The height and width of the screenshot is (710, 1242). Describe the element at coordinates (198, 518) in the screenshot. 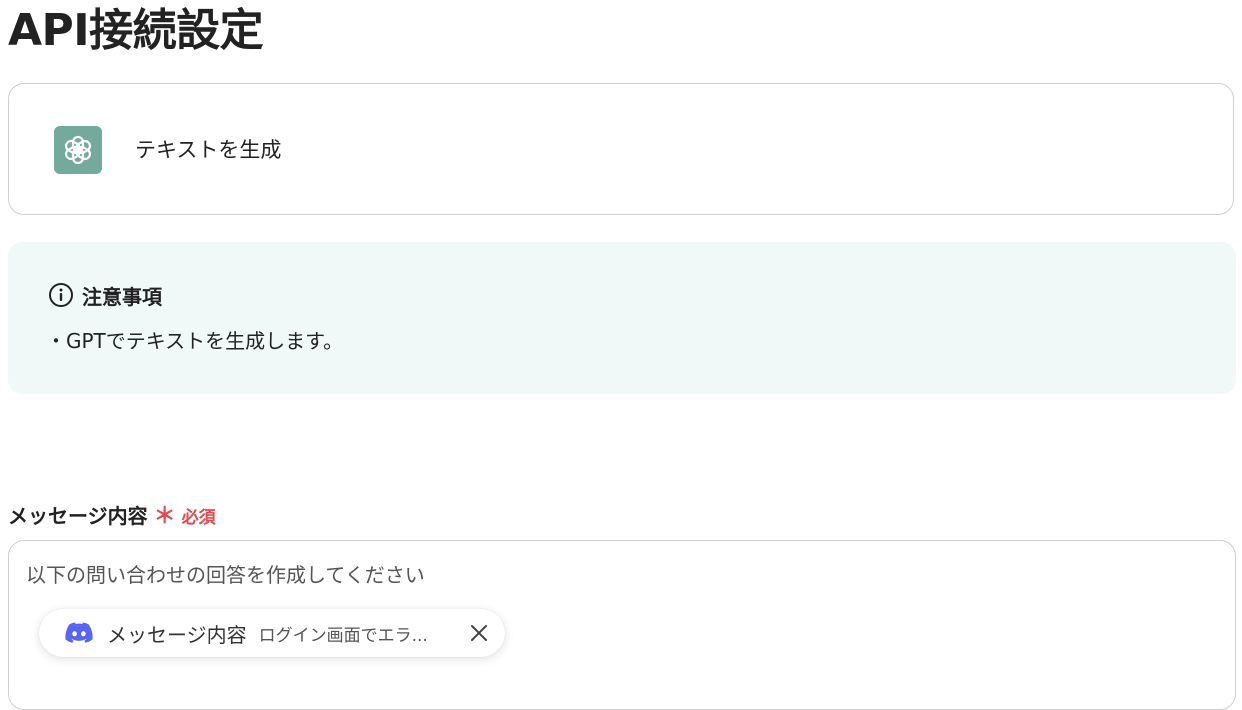

I see `required-badge: 必須` at that location.